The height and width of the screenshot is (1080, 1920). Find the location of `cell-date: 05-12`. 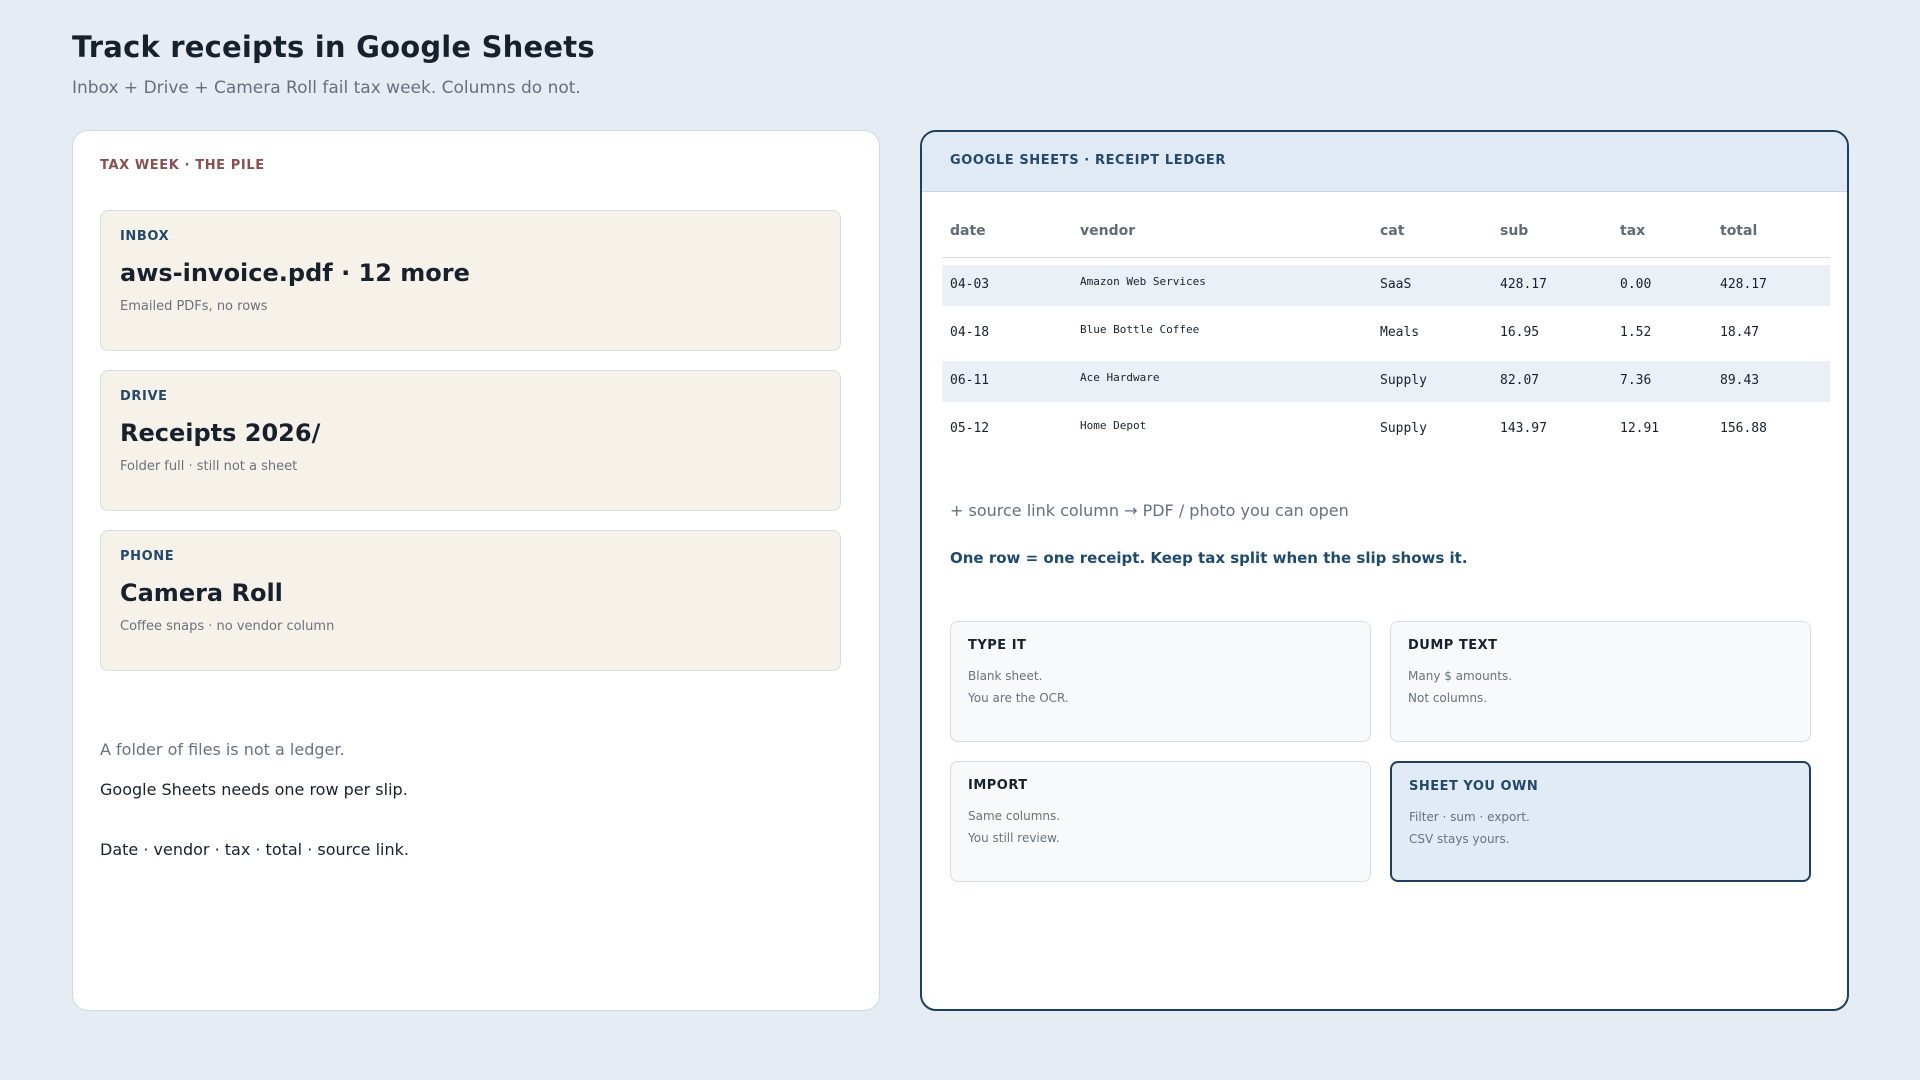

cell-date: 05-12 is located at coordinates (970, 428).